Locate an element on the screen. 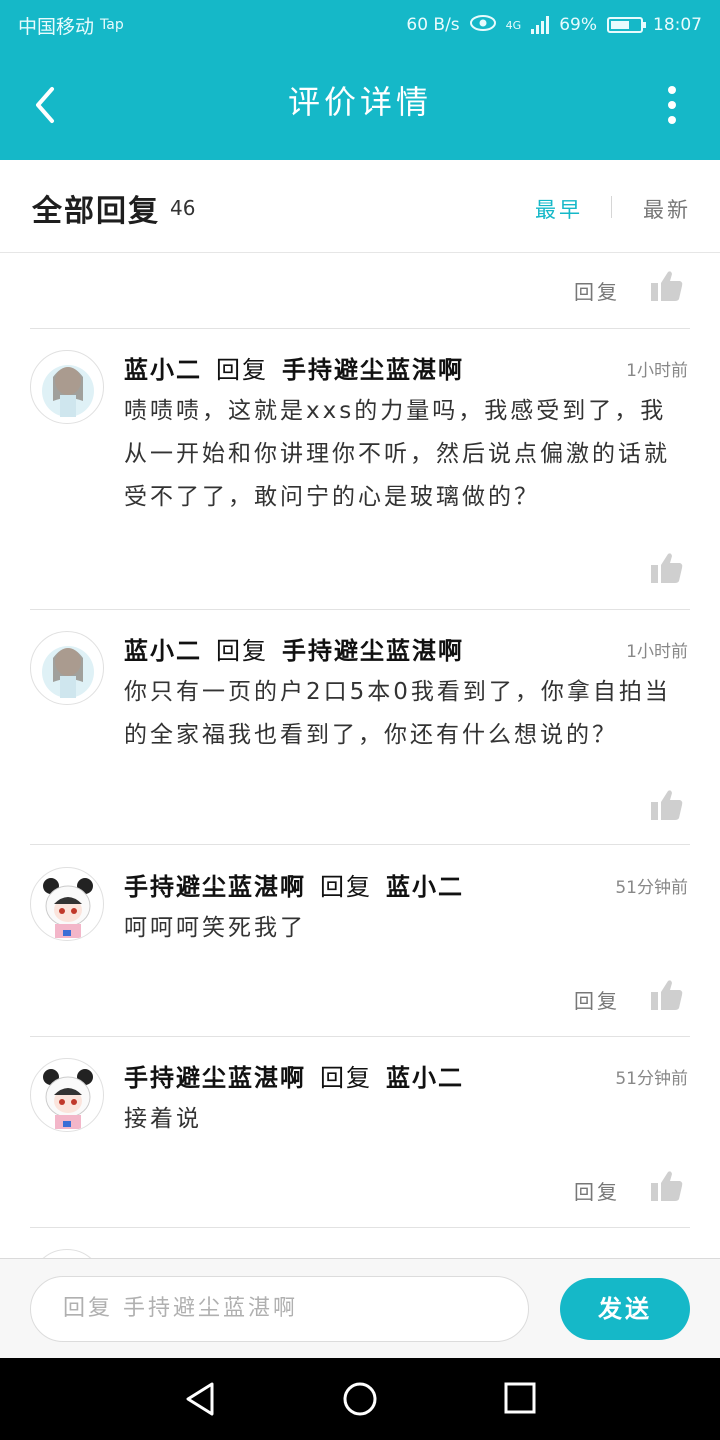 This screenshot has height=1440, width=720. carrier-label: 中国移动 is located at coordinates (56, 26).